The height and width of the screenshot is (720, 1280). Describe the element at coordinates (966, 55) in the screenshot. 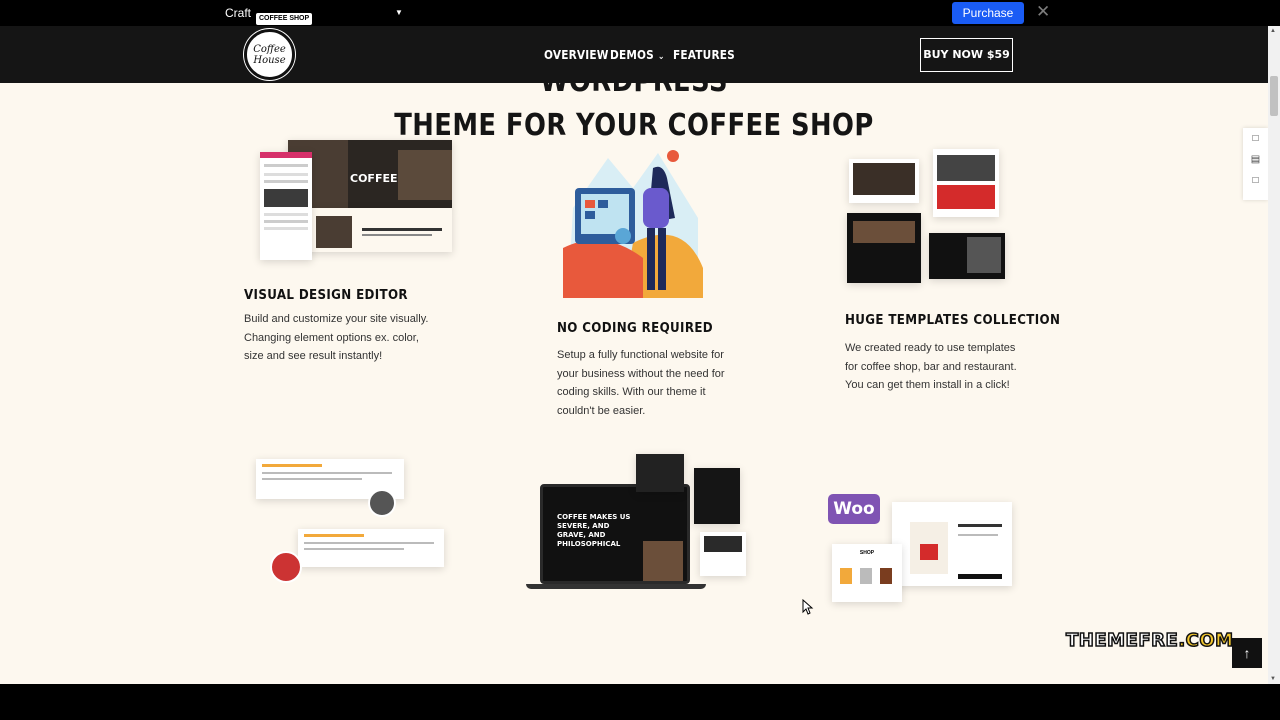

I see `buy-now-button: BUY NOW $59` at that location.